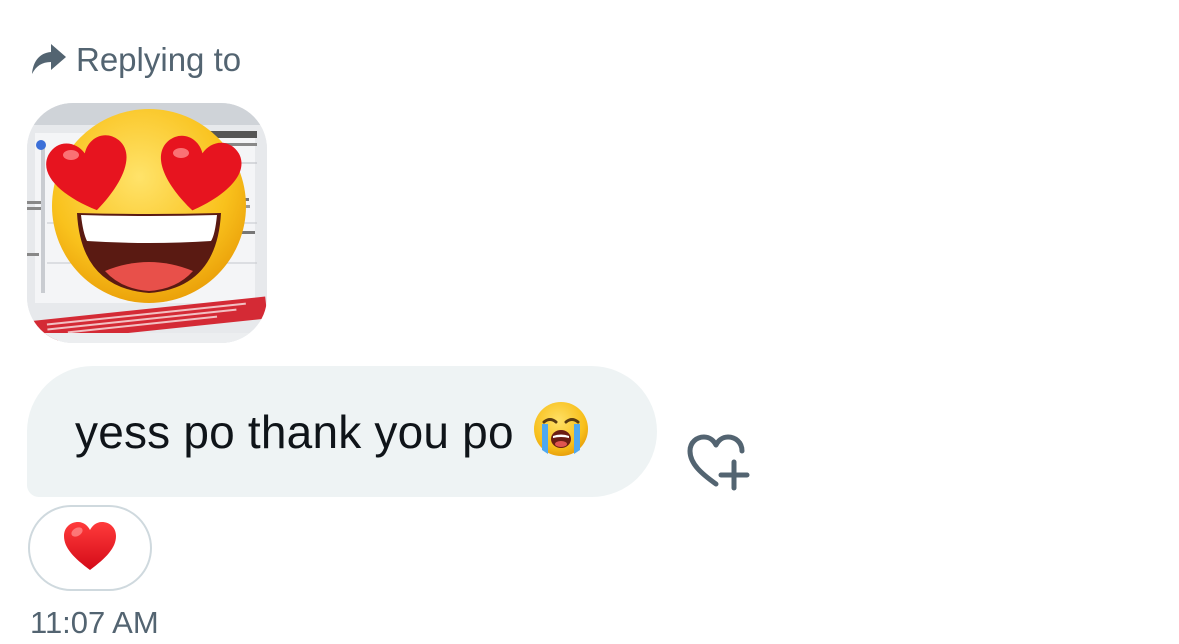 Image resolution: width=1179 pixels, height=644 pixels. I want to click on reaction-heart-pill, so click(90, 548).